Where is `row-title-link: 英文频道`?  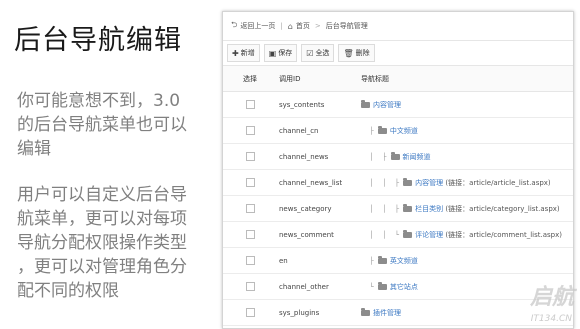
row-title-link: 英文频道 is located at coordinates (404, 261).